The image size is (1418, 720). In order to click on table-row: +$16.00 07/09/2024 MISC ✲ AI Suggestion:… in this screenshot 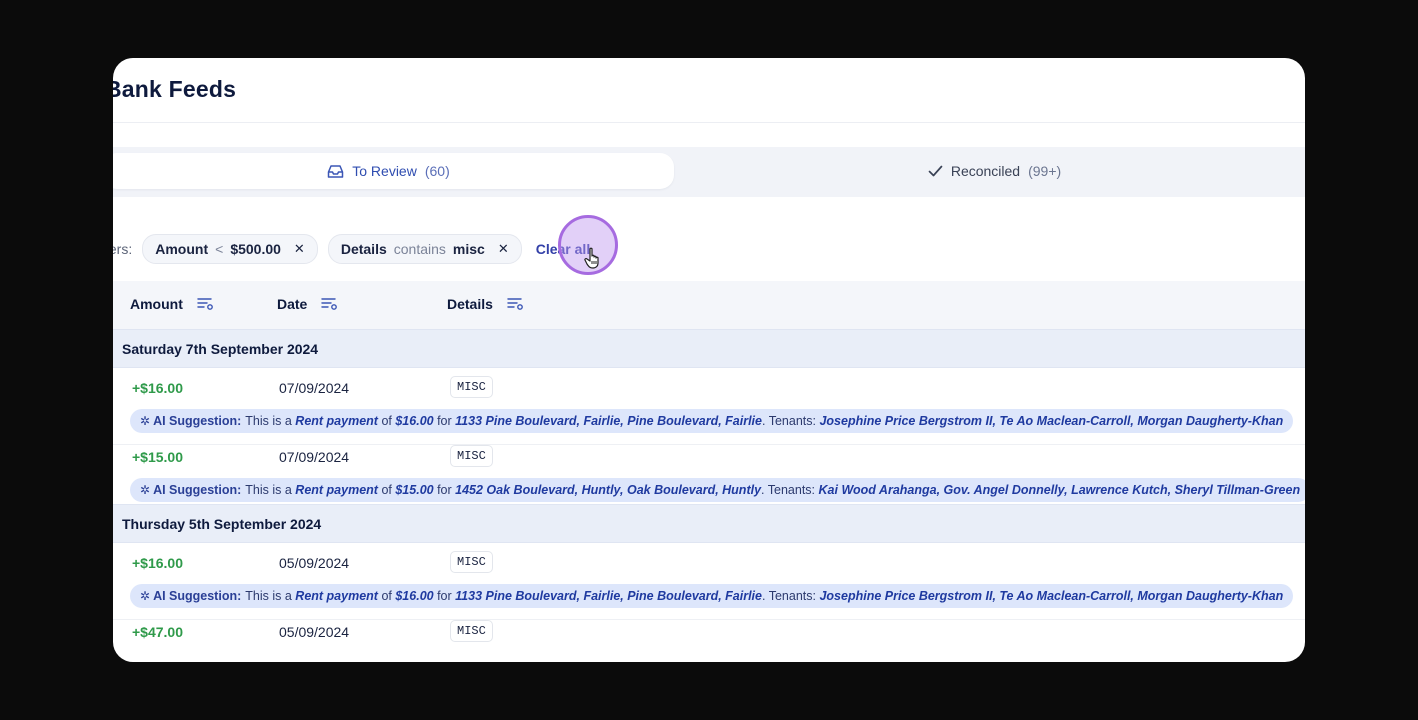, I will do `click(709, 401)`.